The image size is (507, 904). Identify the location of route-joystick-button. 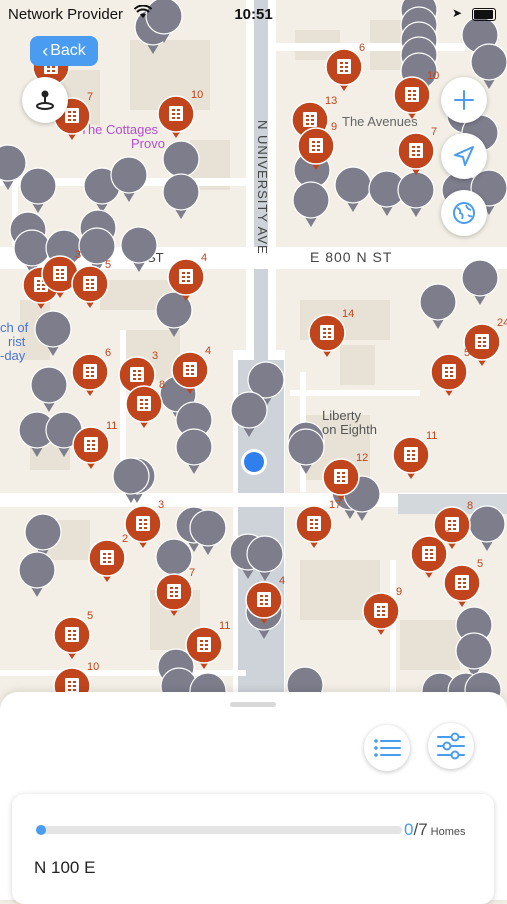
(45, 100).